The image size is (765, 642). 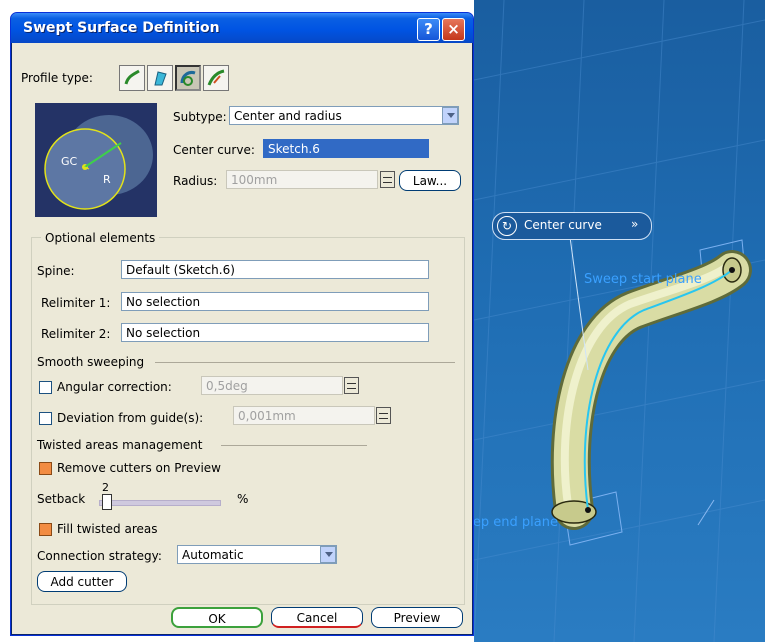 I want to click on curve-tag-icon: ↻, so click(x=507, y=226).